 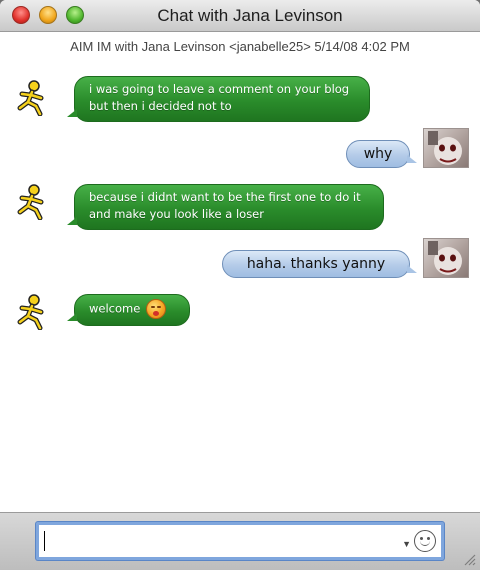 I want to click on dropdown-arrow-icon: ▼, so click(x=406, y=544).